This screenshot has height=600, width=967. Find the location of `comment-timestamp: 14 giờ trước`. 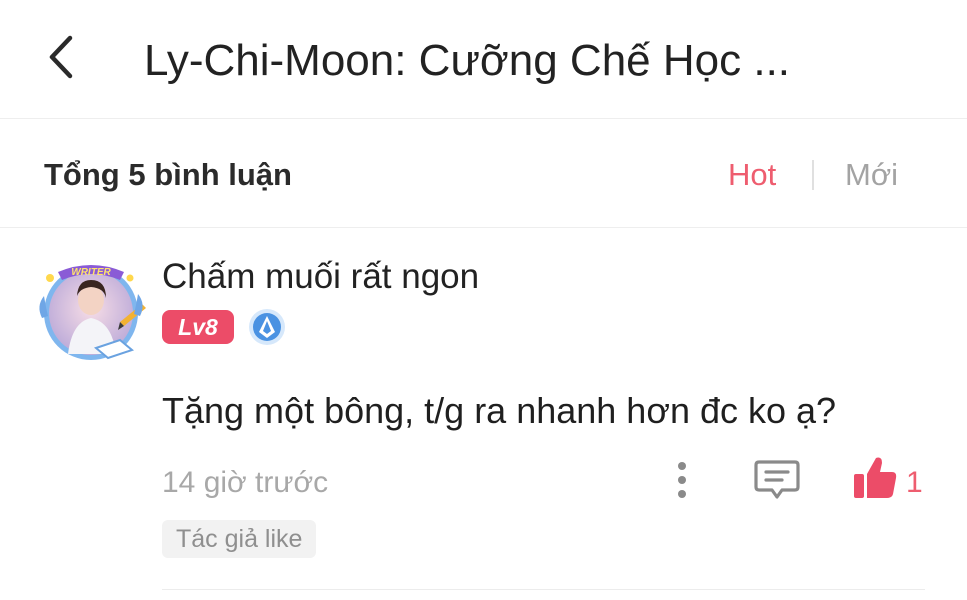

comment-timestamp: 14 giờ trước is located at coordinates (245, 482).